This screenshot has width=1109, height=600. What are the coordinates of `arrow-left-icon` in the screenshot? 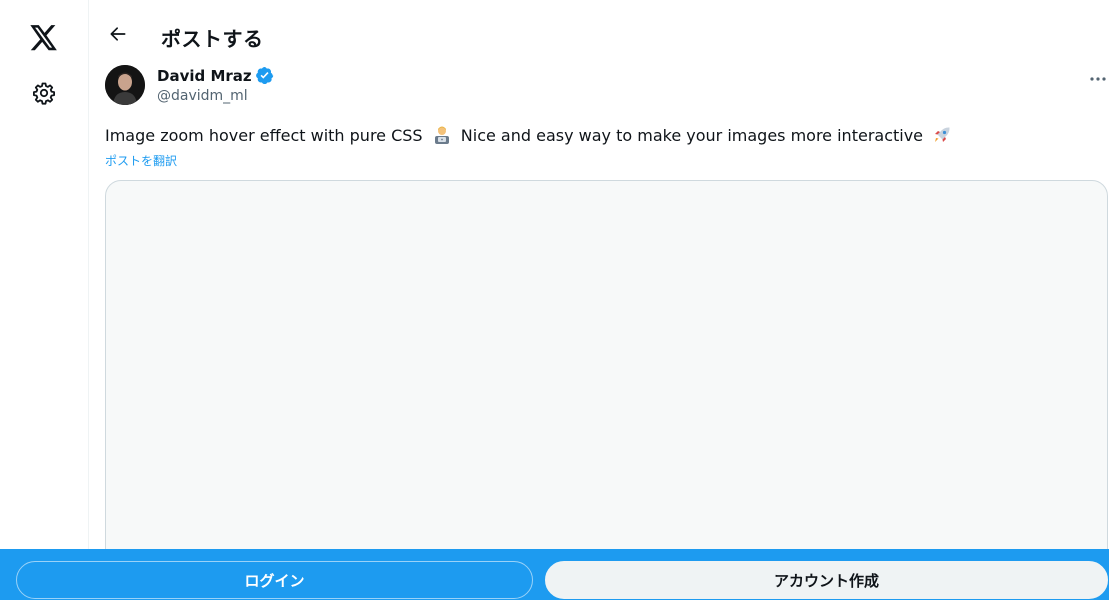 It's located at (118, 36).